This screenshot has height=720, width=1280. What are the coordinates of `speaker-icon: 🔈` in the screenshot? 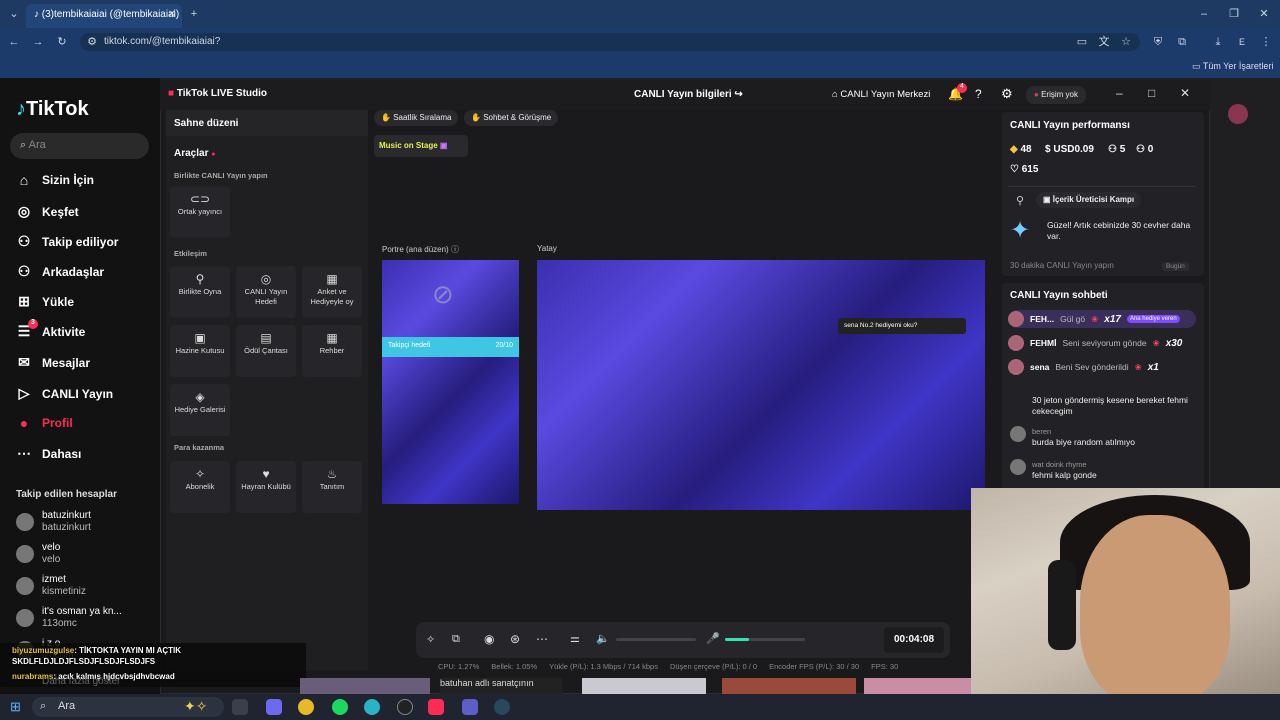 It's located at (603, 638).